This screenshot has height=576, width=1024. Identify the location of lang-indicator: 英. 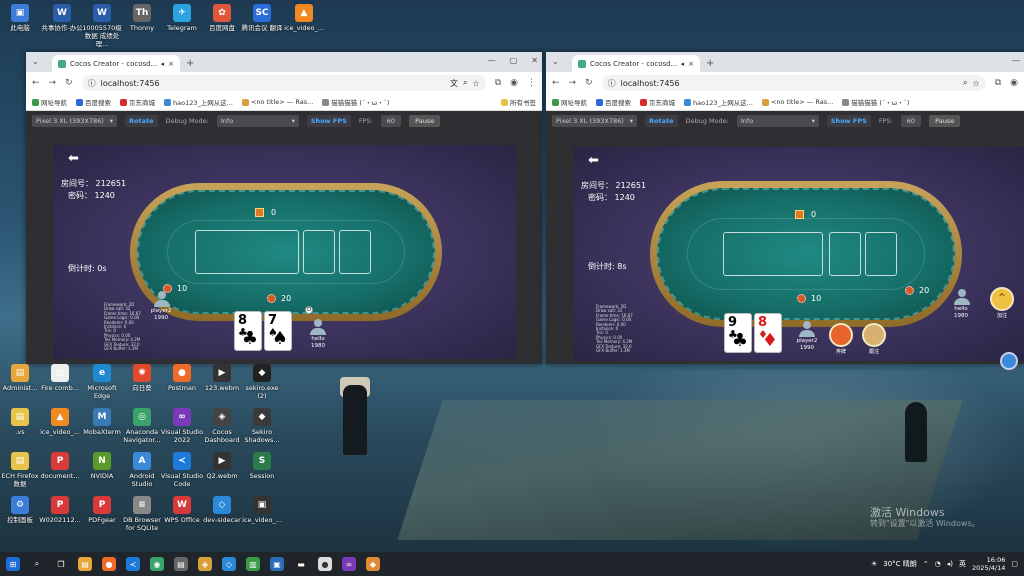
(962, 564).